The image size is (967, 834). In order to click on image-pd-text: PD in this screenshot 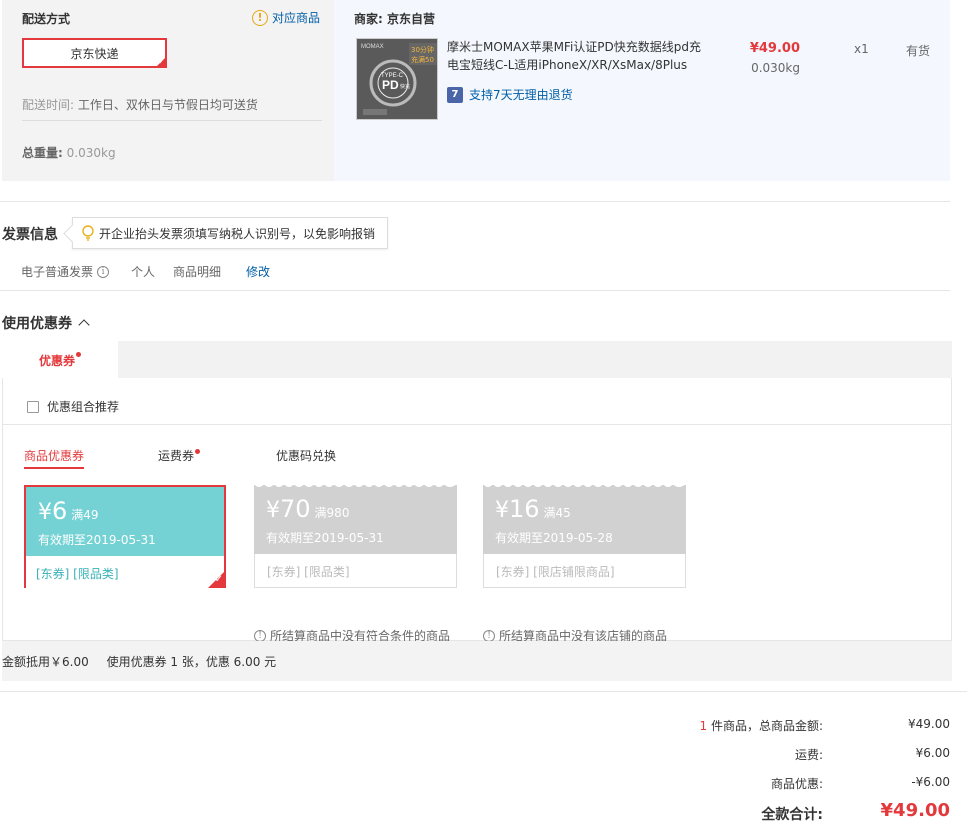, I will do `click(390, 85)`.